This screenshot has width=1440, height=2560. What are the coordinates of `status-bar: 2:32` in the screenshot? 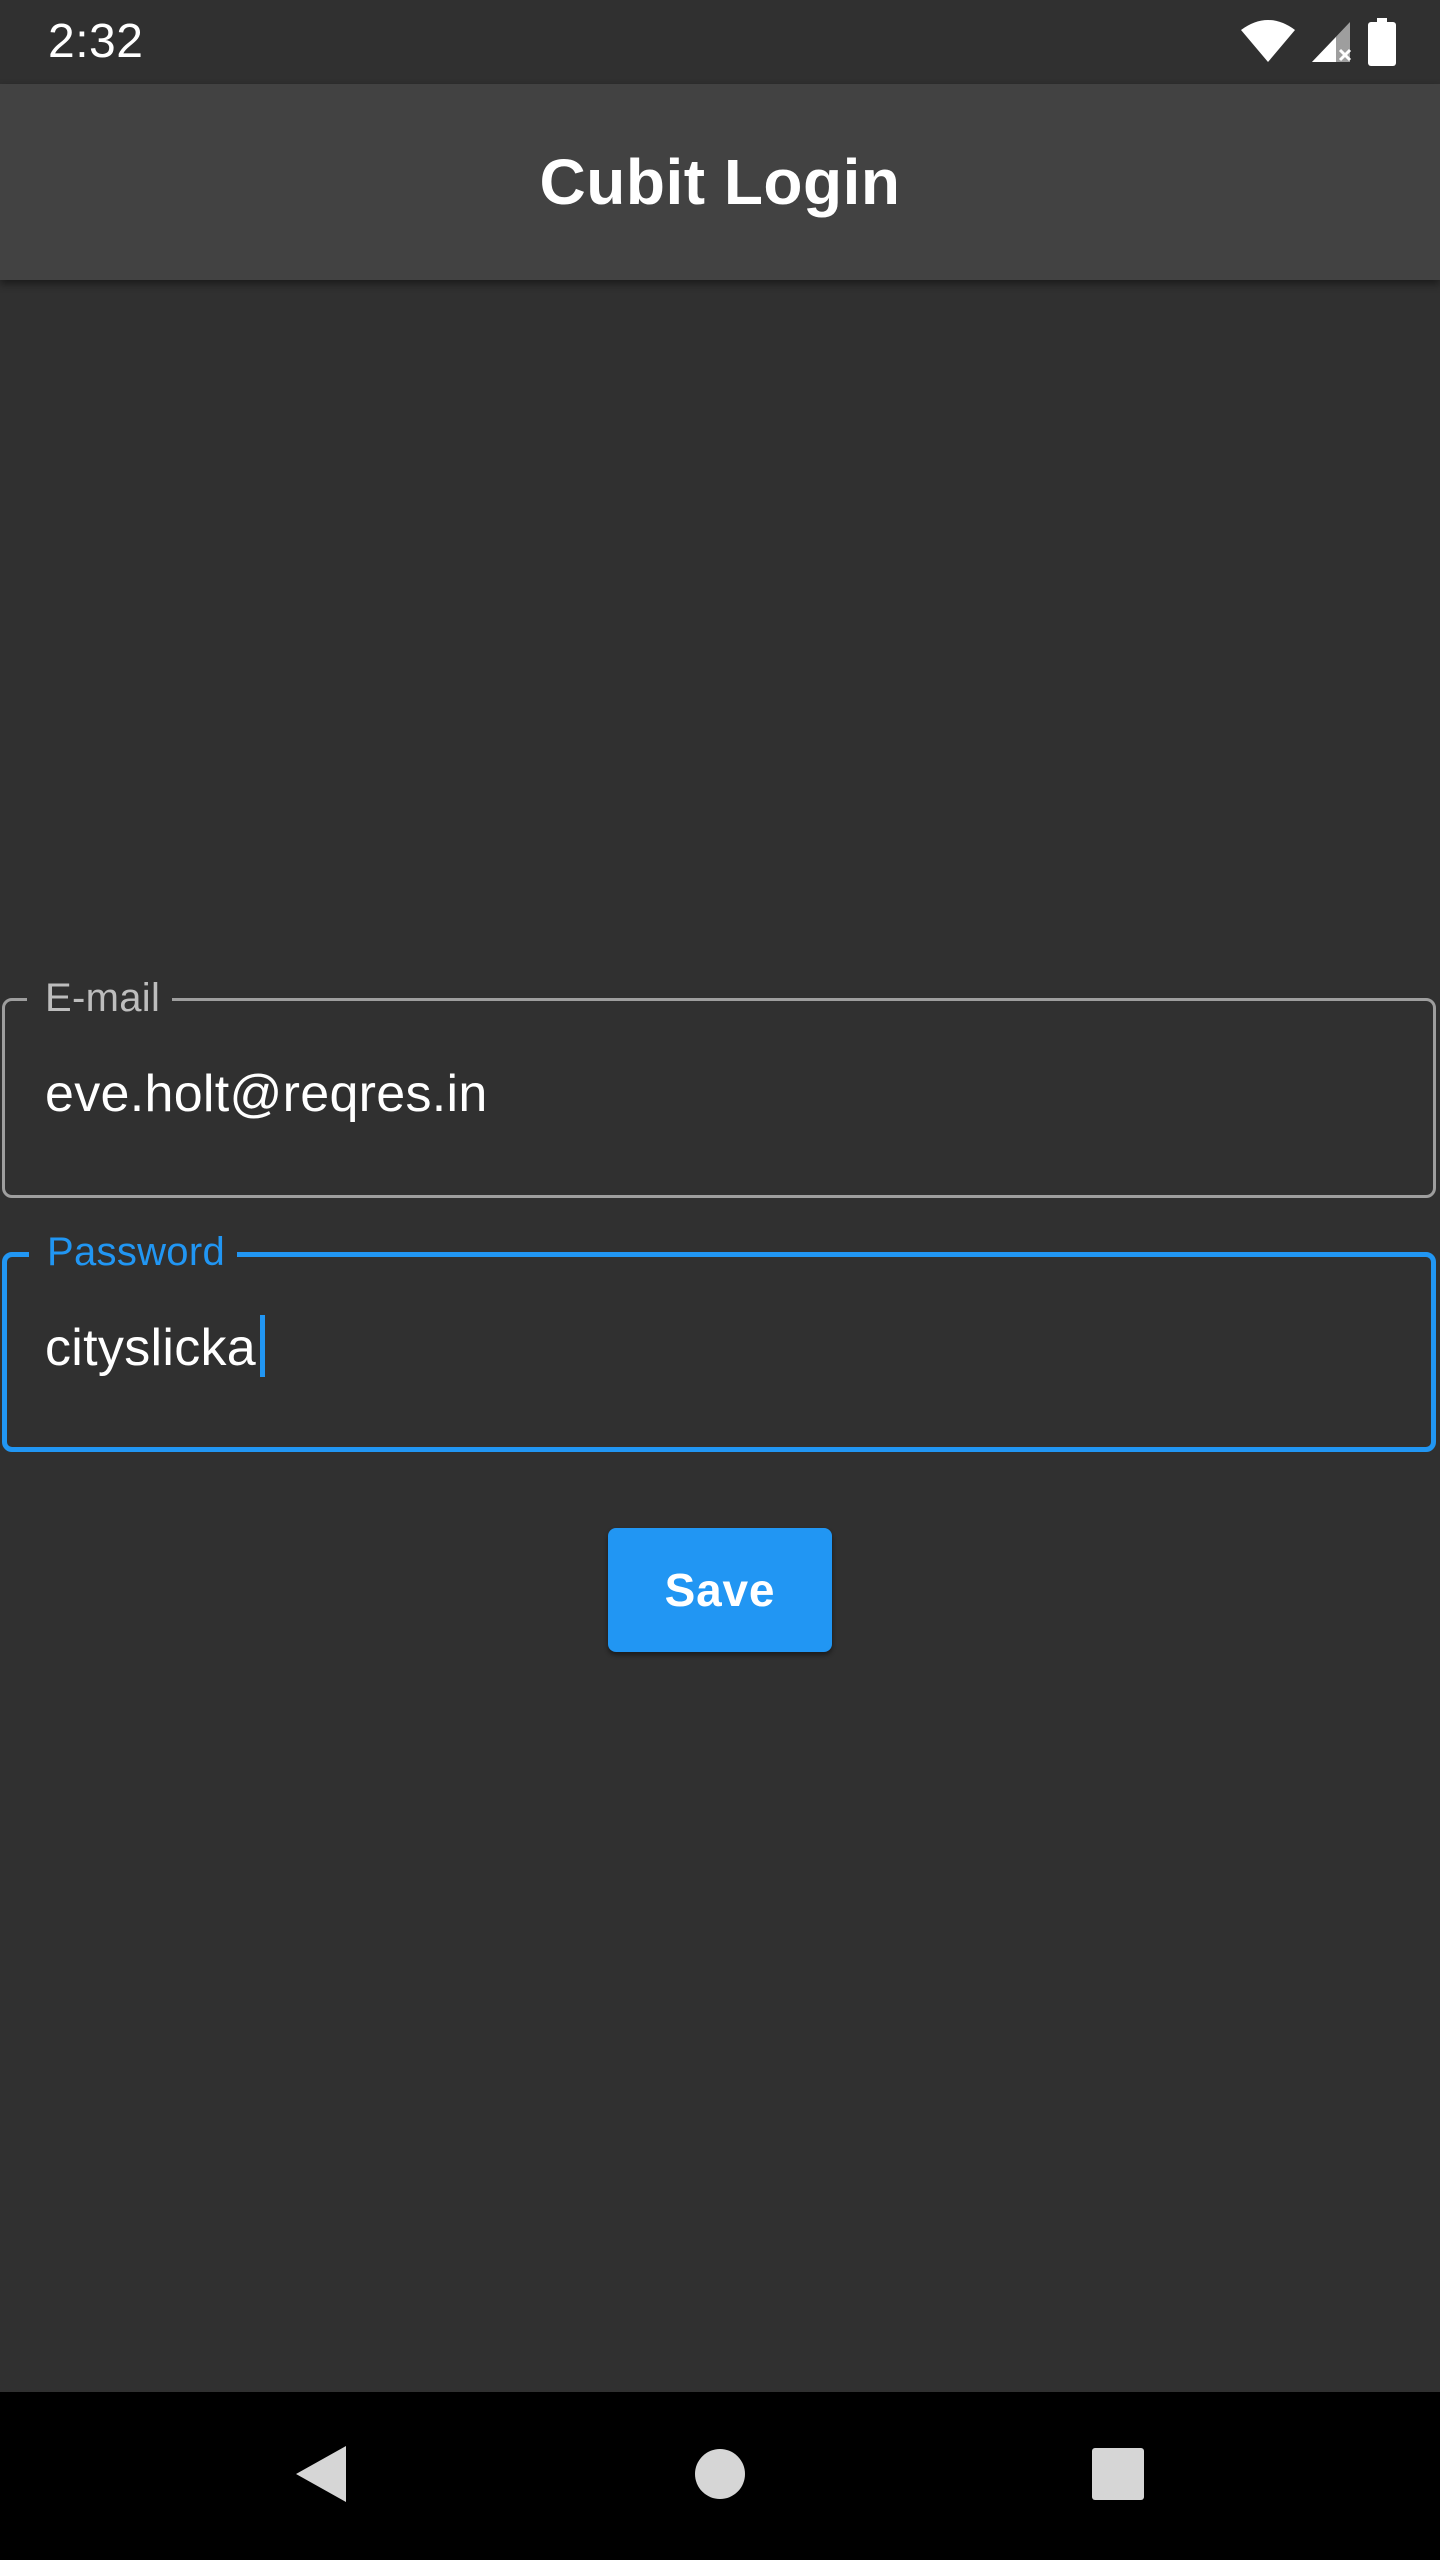 It's located at (720, 42).